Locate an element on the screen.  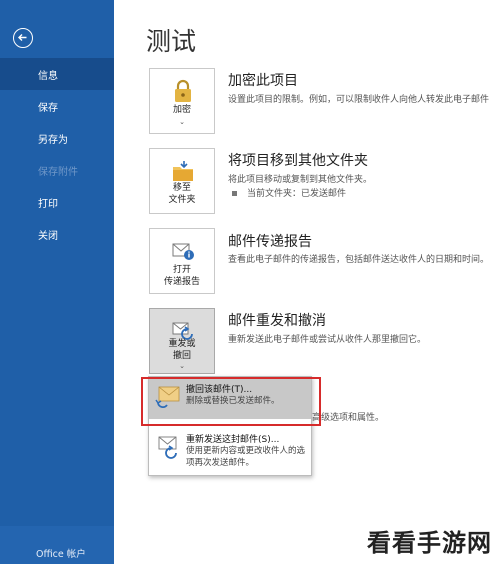
arrow-left-icon is located at coordinates (22, 37).